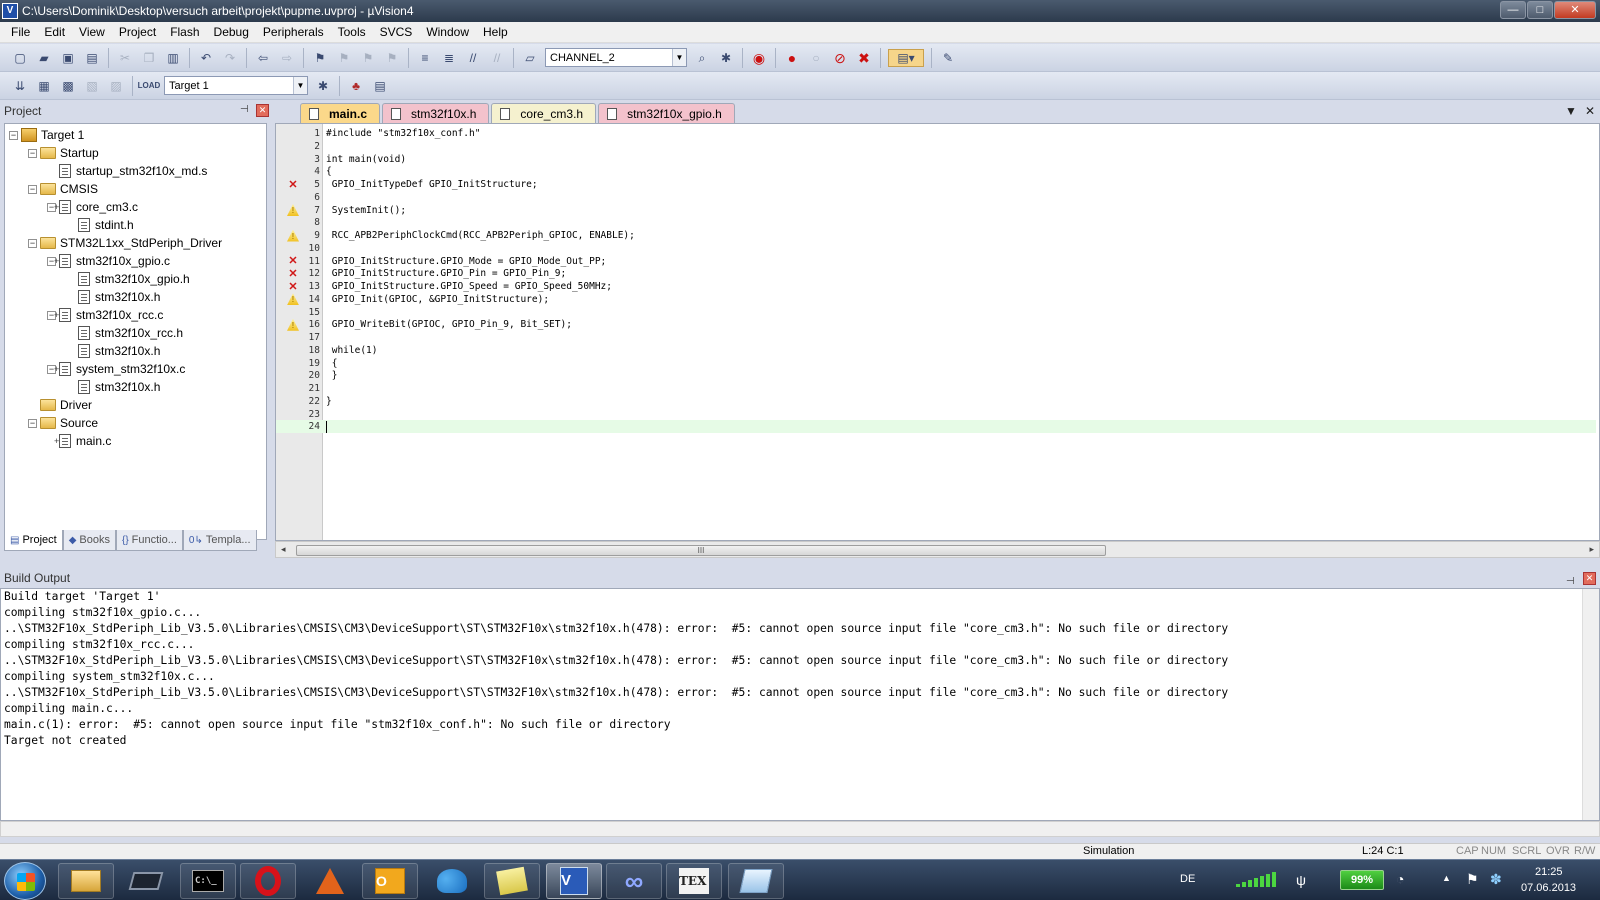 The height and width of the screenshot is (900, 1600). I want to click on editor-horizontal-scrollbar: ◂ III ▸, so click(937, 549).